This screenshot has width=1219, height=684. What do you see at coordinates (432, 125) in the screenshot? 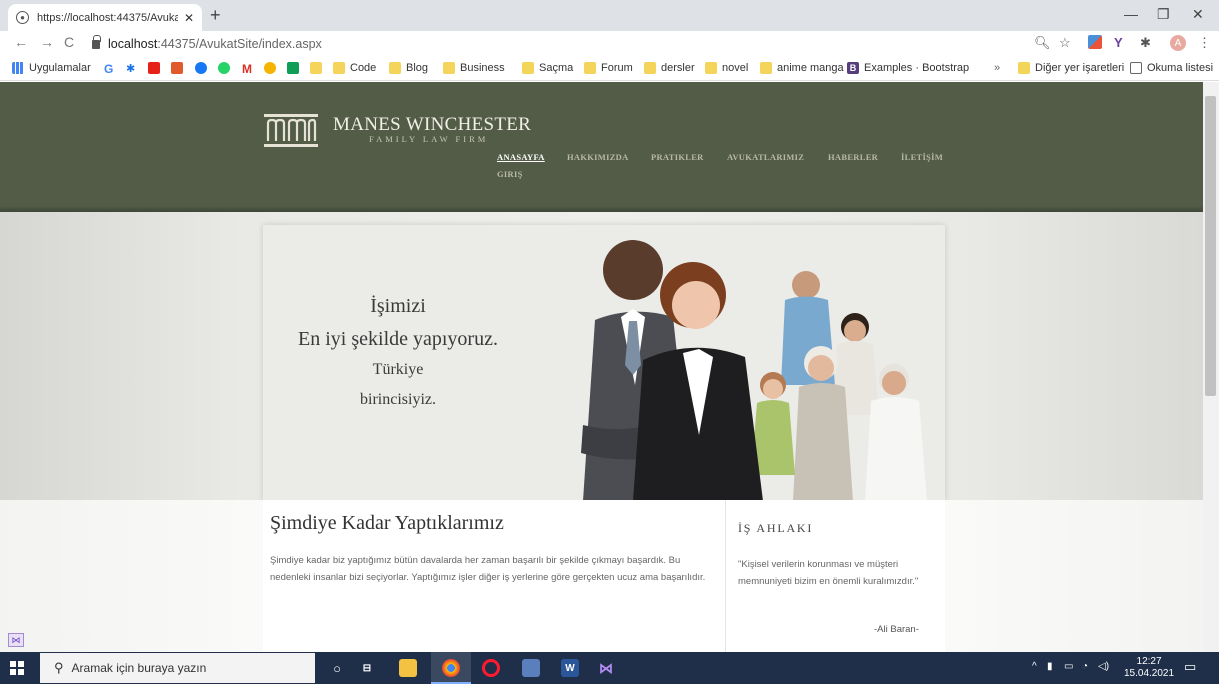
I see `brand-name: MANES WINCHESTER` at bounding box center [432, 125].